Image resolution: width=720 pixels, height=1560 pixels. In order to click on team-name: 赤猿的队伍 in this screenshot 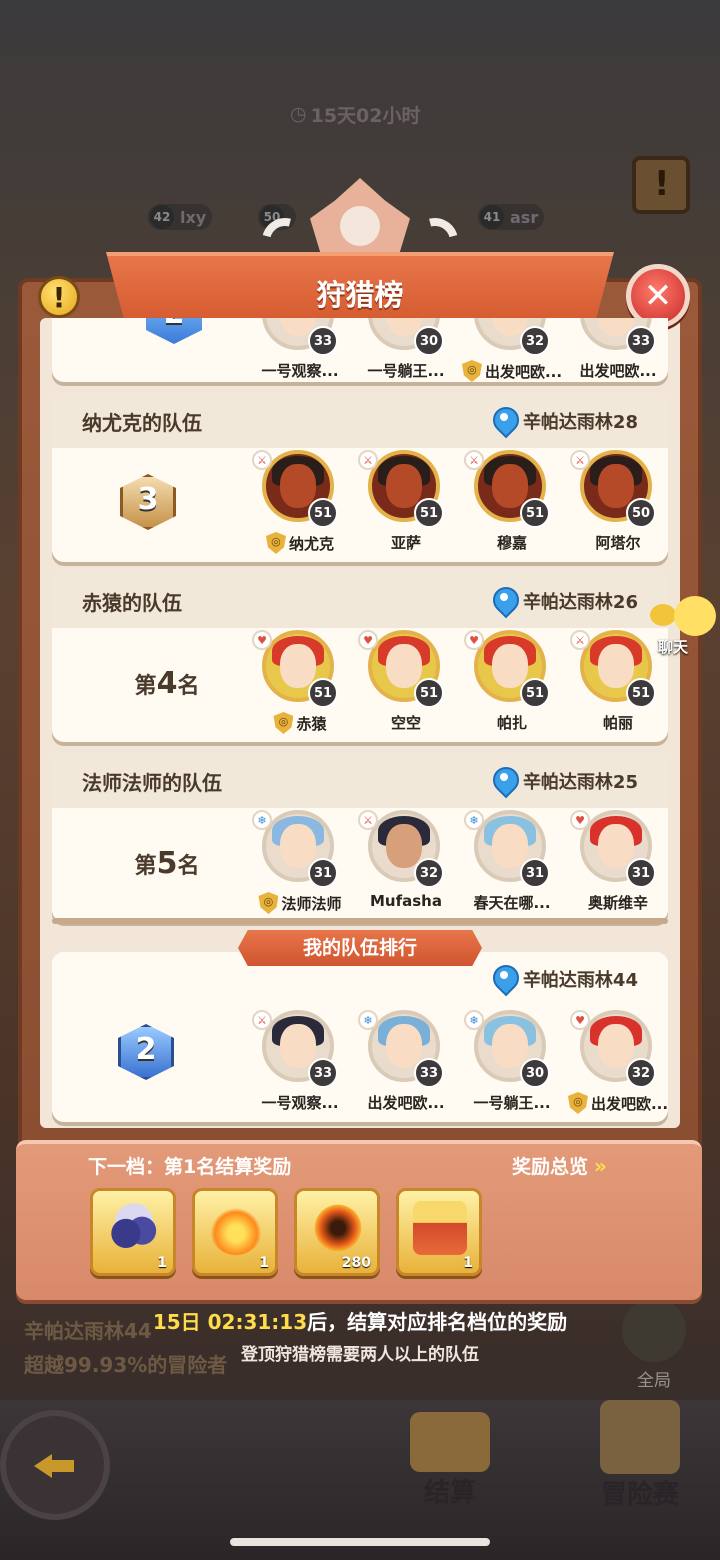, I will do `click(132, 602)`.